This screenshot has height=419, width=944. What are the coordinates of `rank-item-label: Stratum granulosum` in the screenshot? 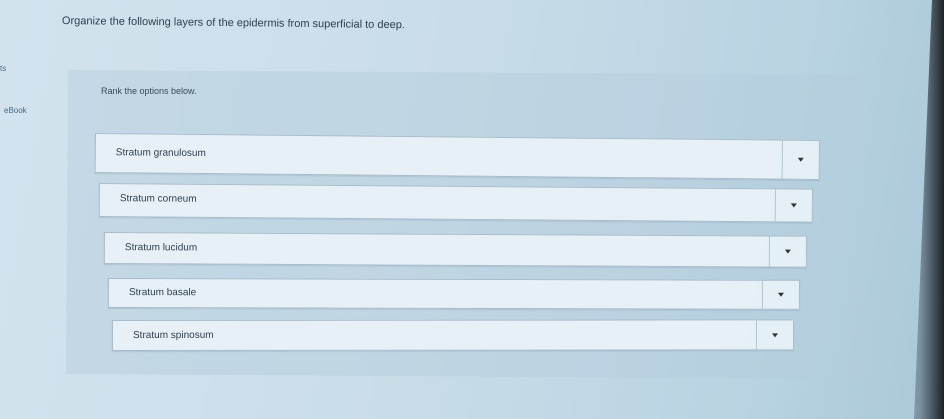 It's located at (160, 153).